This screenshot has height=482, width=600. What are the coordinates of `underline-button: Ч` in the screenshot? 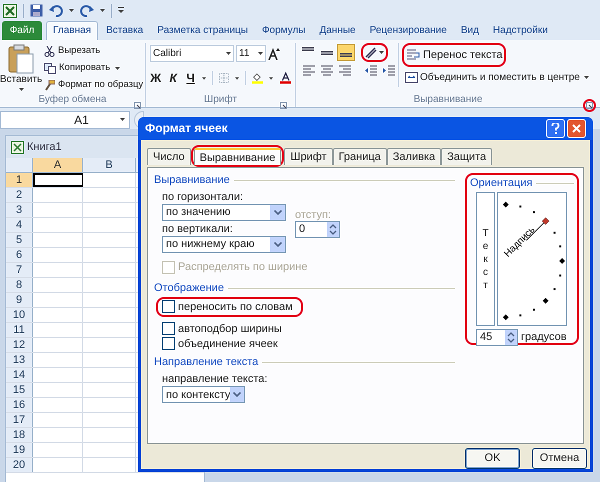 It's located at (190, 78).